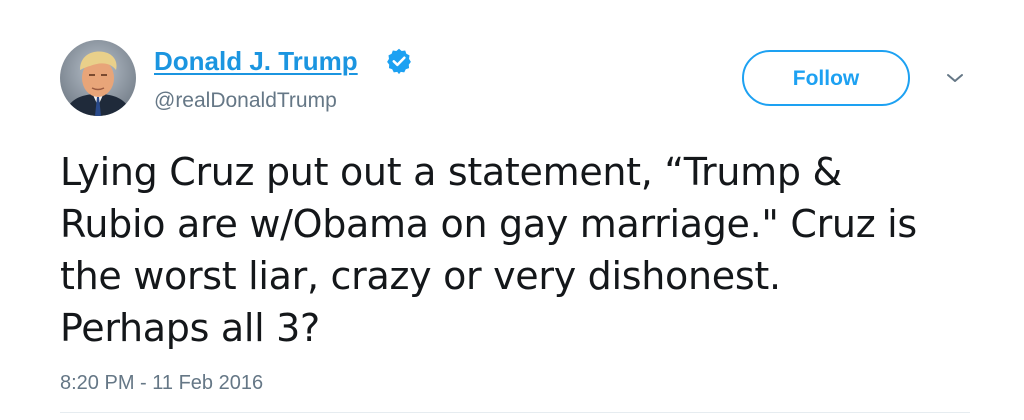  Describe the element at coordinates (515, 412) in the screenshot. I see `divider` at that location.